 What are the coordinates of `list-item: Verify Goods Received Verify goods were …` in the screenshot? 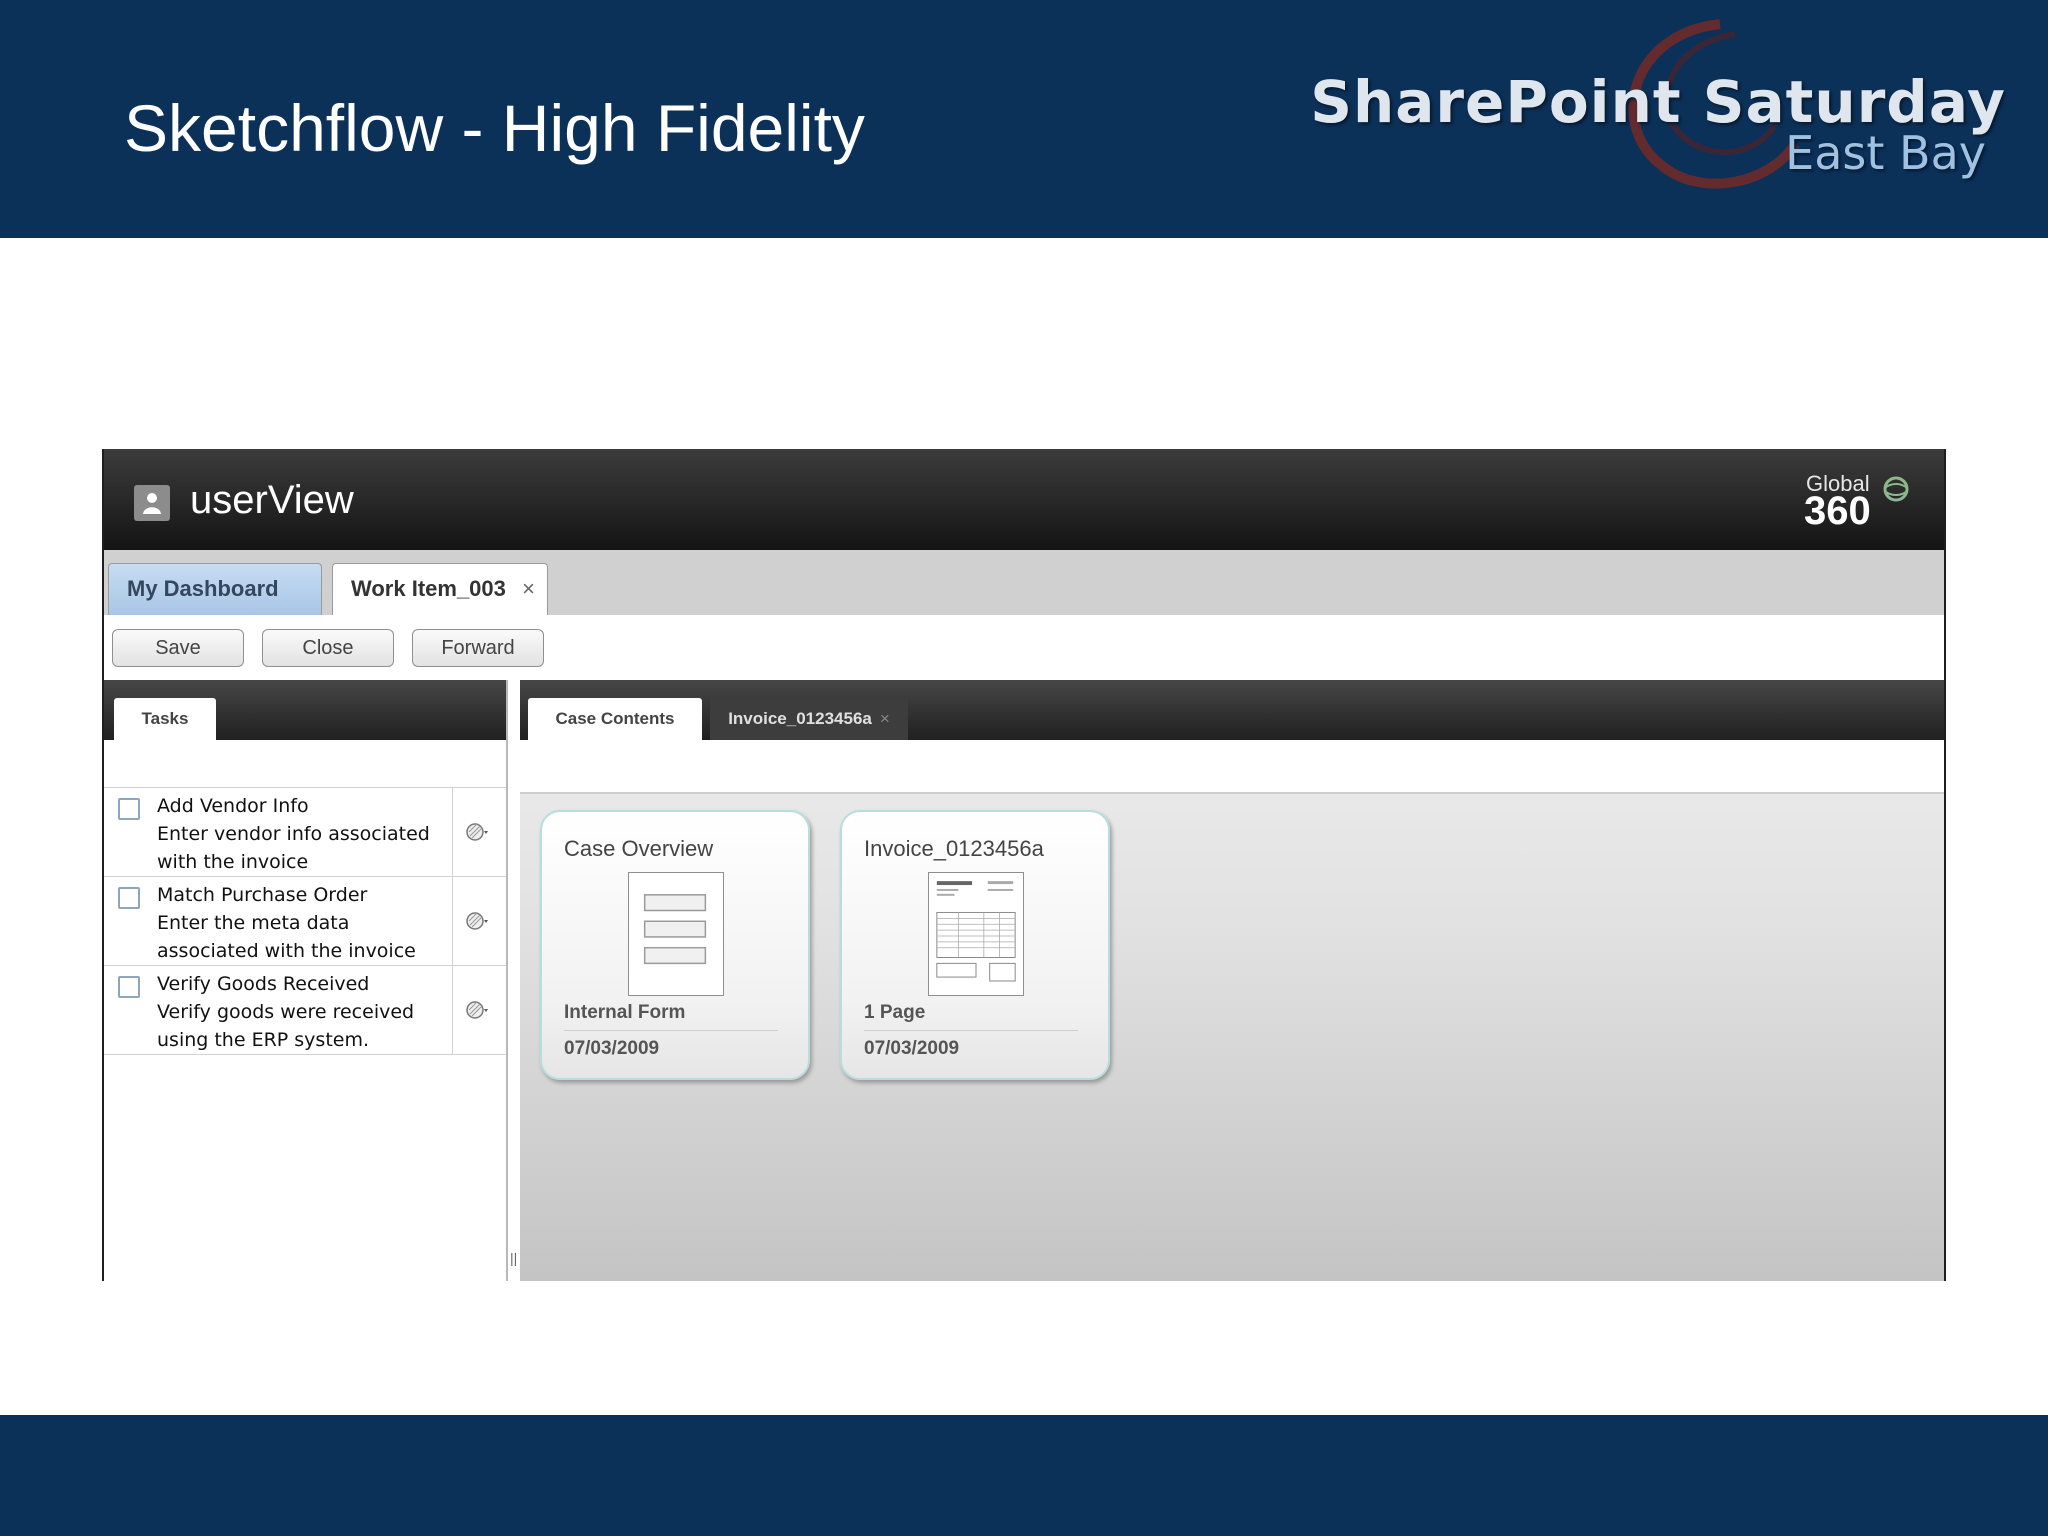 It's located at (305, 1010).